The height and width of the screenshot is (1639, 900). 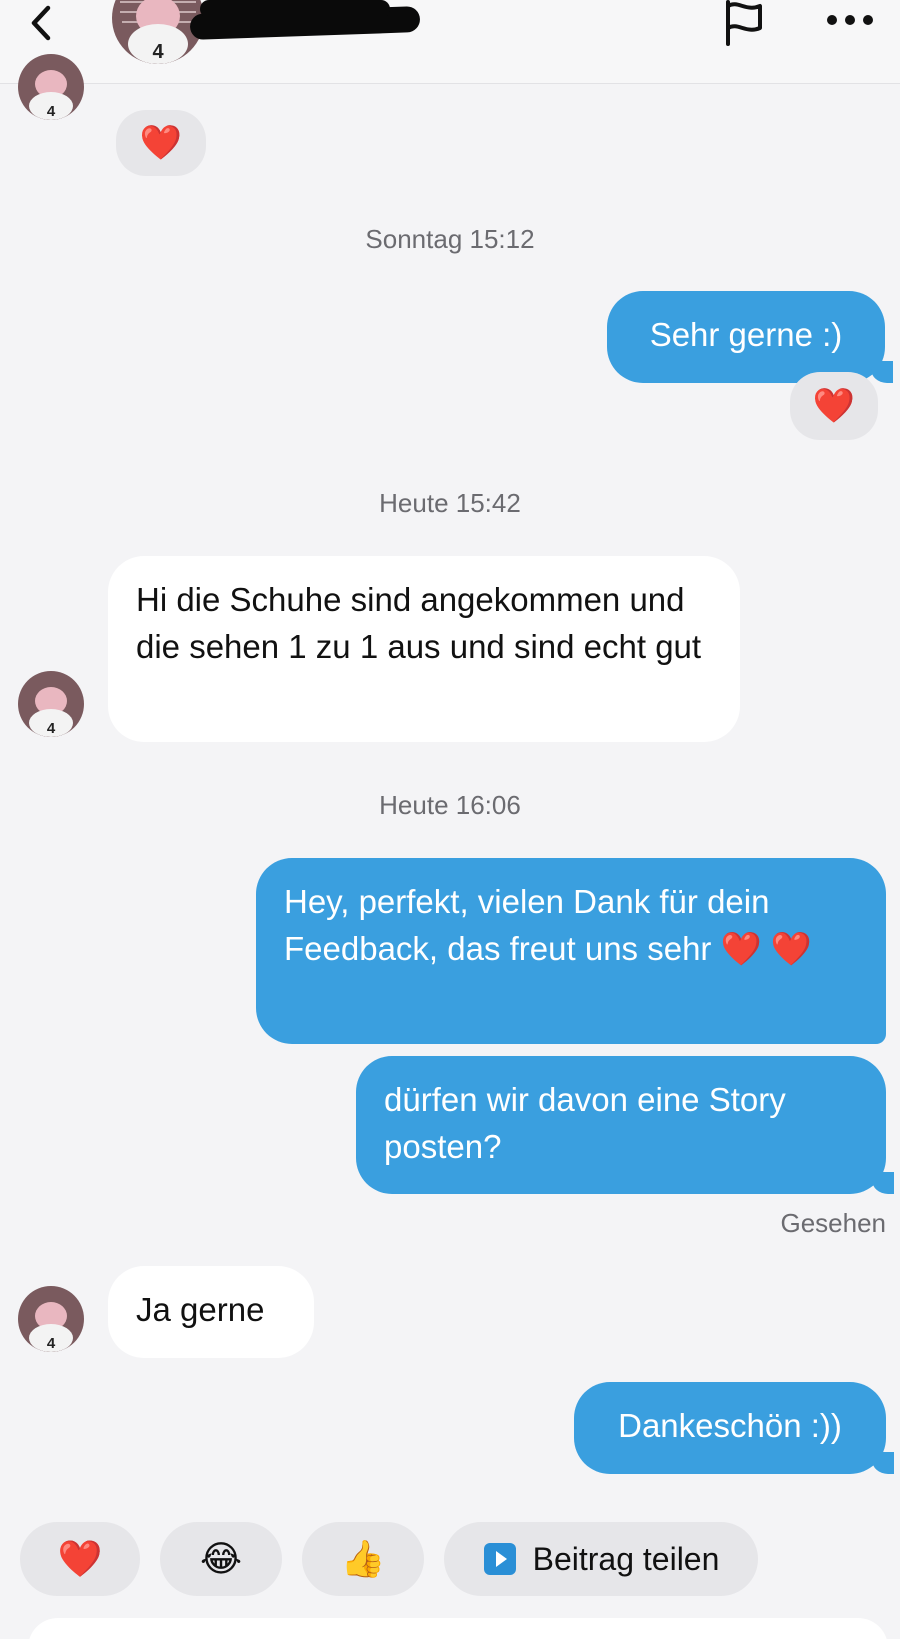 I want to click on back-button, so click(x=42, y=24).